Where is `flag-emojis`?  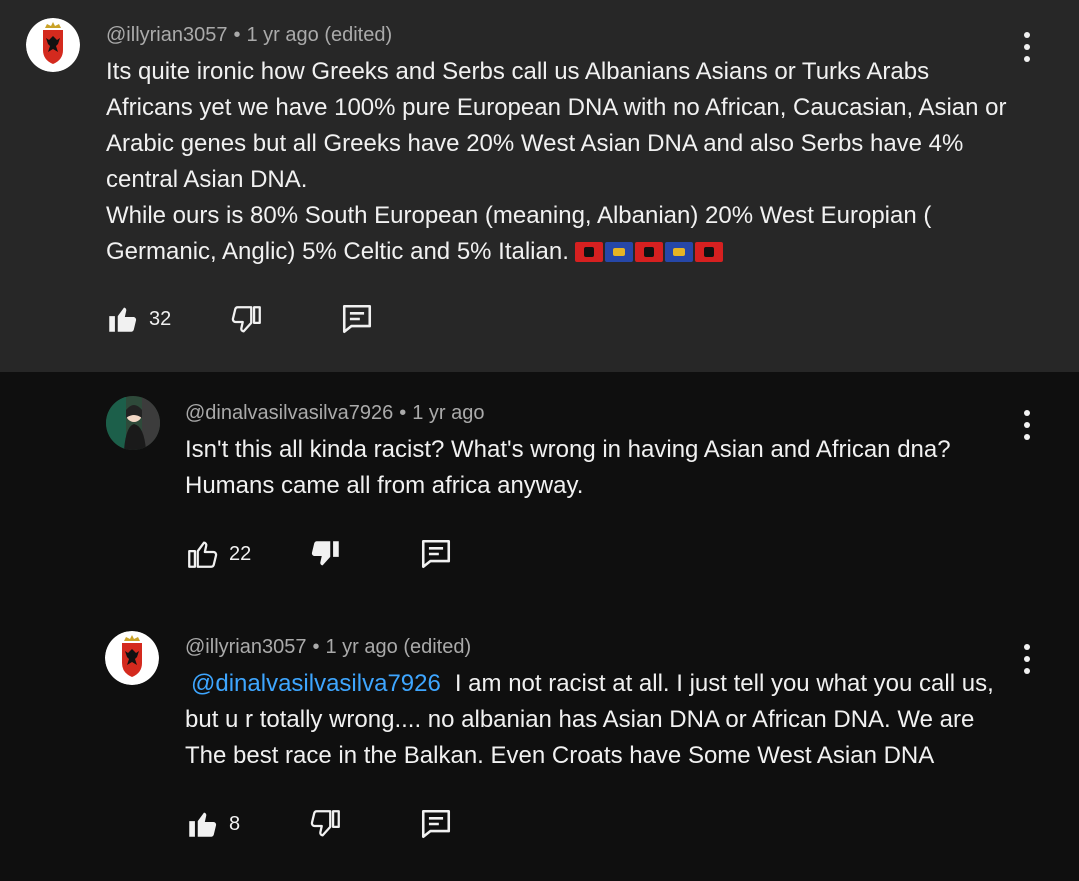
flag-emojis is located at coordinates (648, 252).